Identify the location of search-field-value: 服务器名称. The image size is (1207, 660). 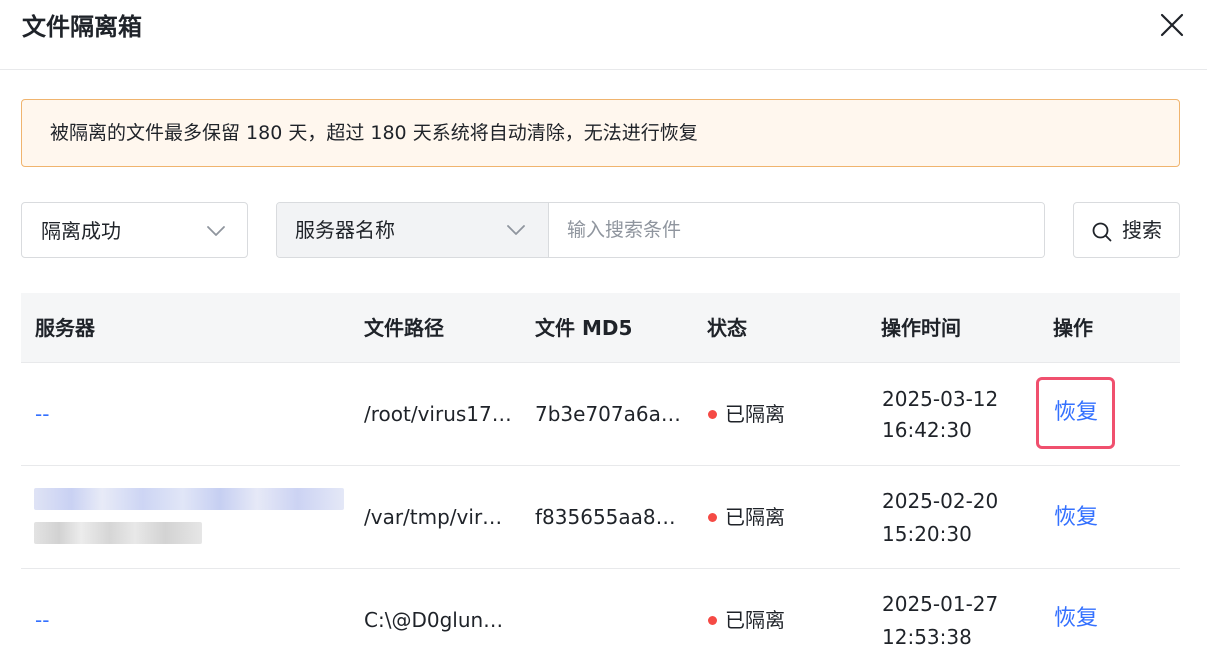
(345, 230).